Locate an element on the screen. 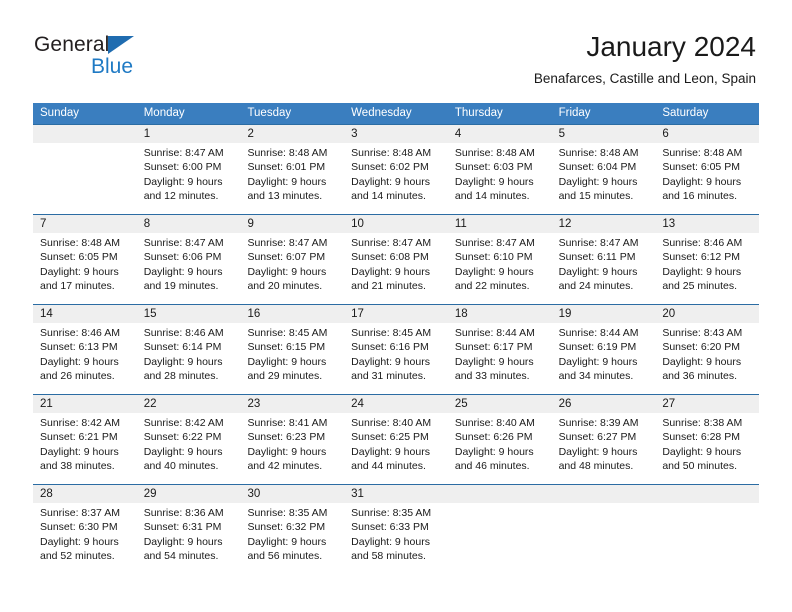 This screenshot has height=612, width=792. day-number: 24 is located at coordinates (396, 404).